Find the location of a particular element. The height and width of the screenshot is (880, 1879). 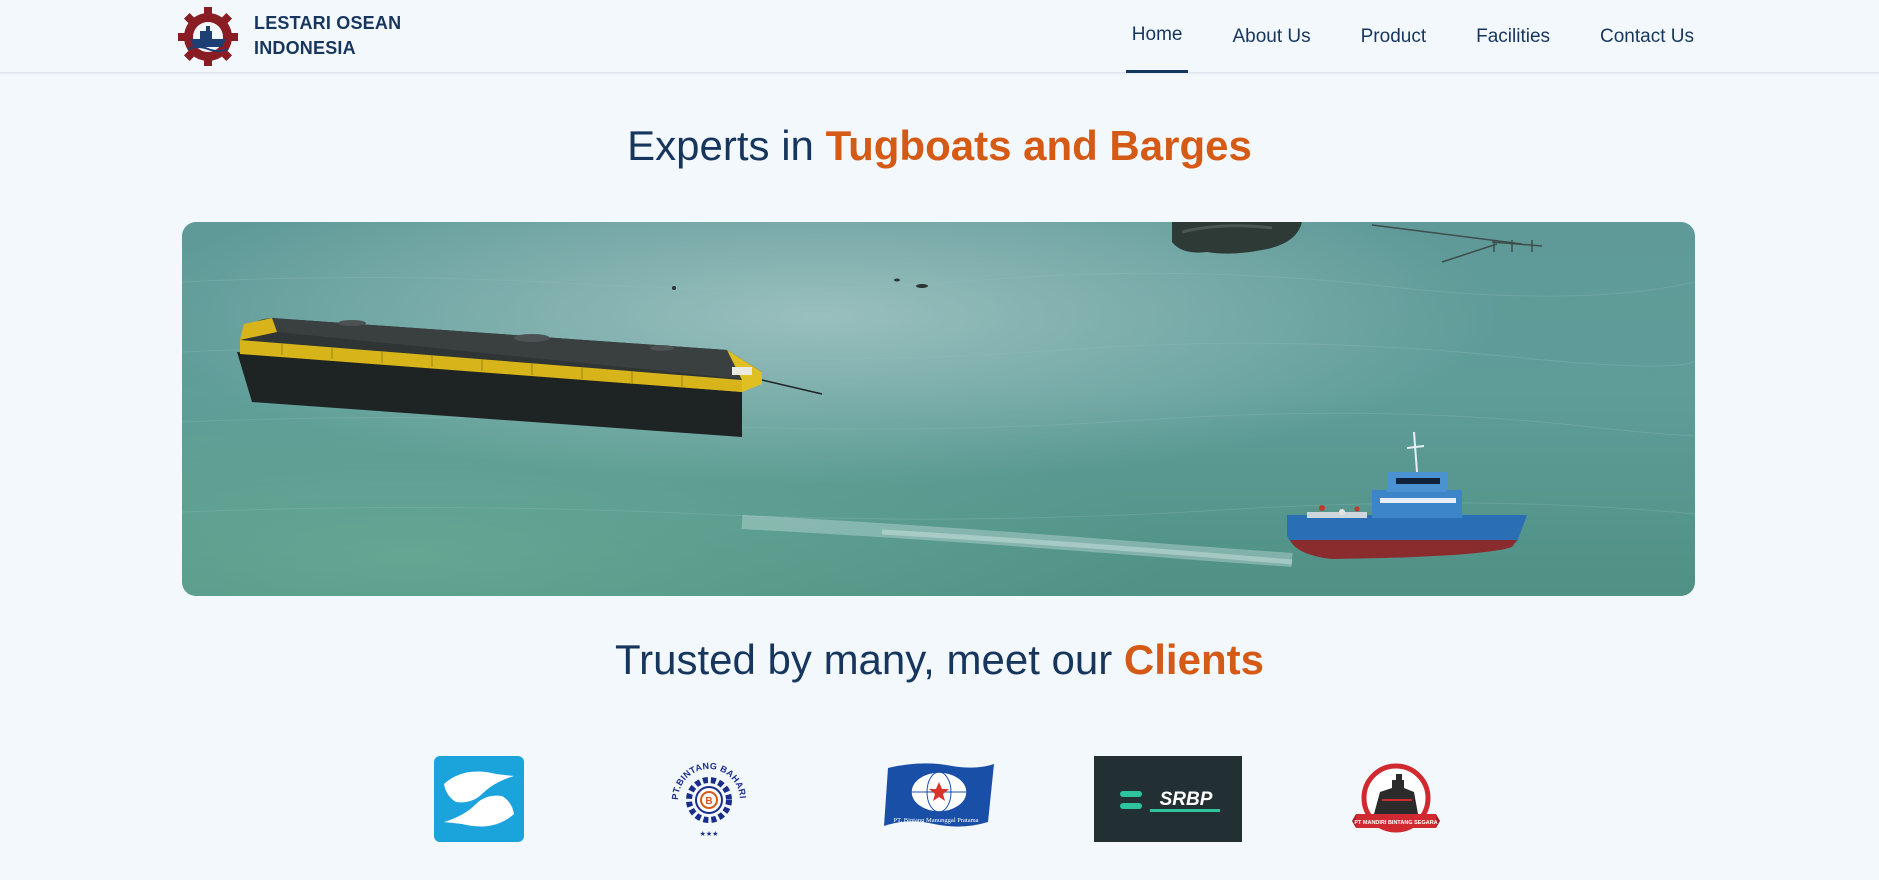

client-srbp-logo: SRBP is located at coordinates (1168, 799).